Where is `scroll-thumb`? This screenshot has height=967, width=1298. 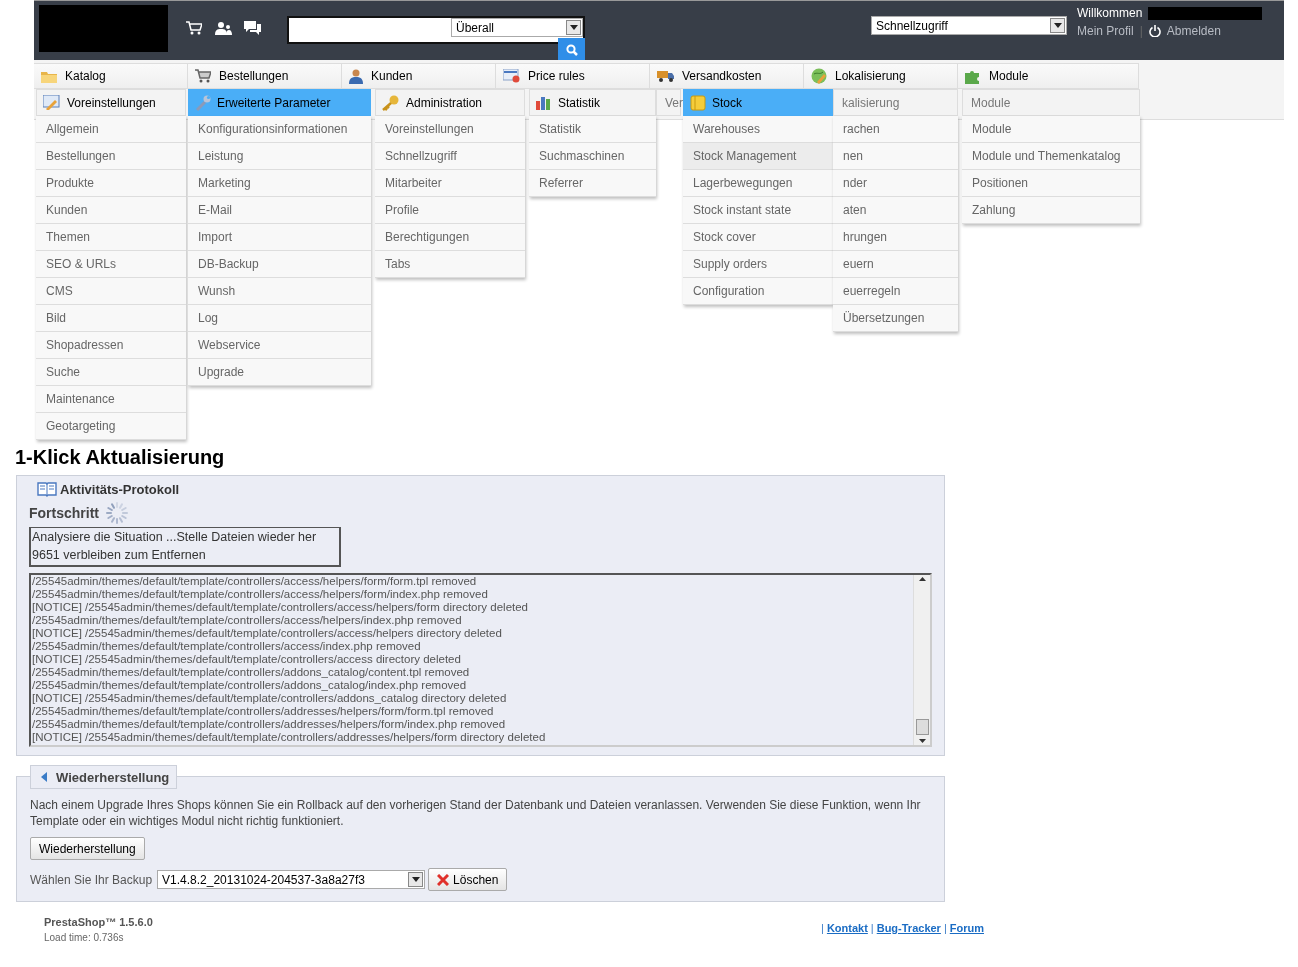 scroll-thumb is located at coordinates (922, 727).